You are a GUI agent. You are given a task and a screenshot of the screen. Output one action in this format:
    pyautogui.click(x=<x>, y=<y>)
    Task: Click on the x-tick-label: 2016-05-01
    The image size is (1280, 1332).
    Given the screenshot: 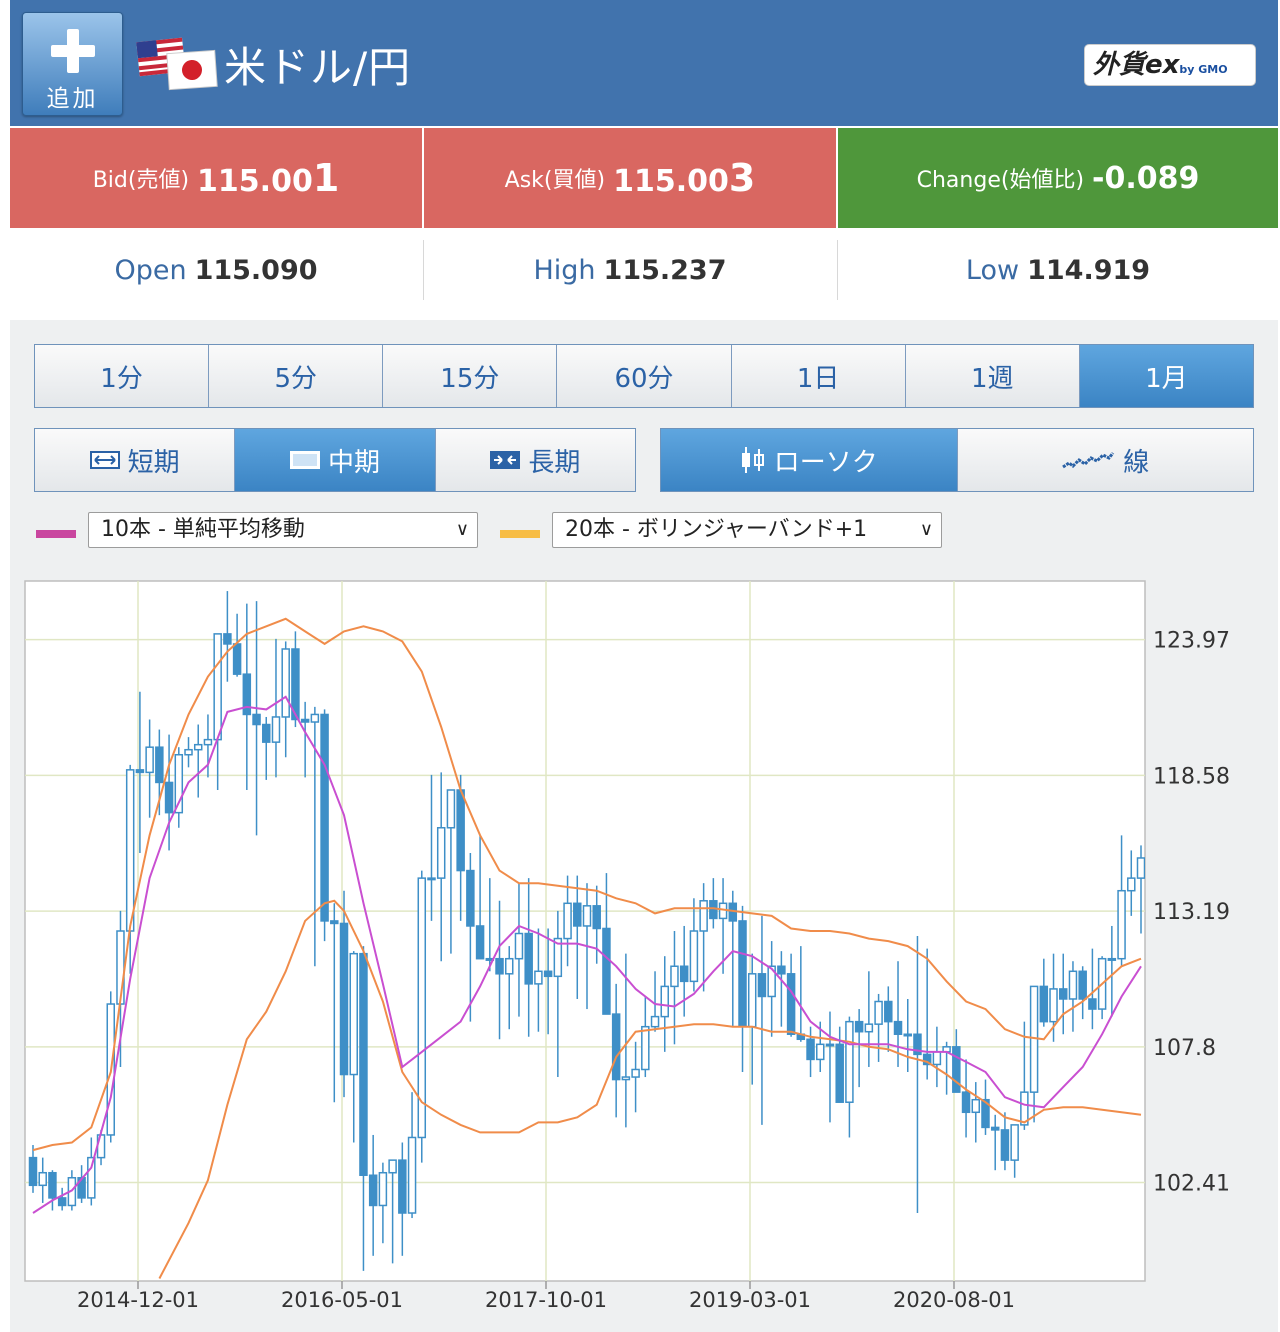 What is the action you would take?
    pyautogui.click(x=342, y=1300)
    